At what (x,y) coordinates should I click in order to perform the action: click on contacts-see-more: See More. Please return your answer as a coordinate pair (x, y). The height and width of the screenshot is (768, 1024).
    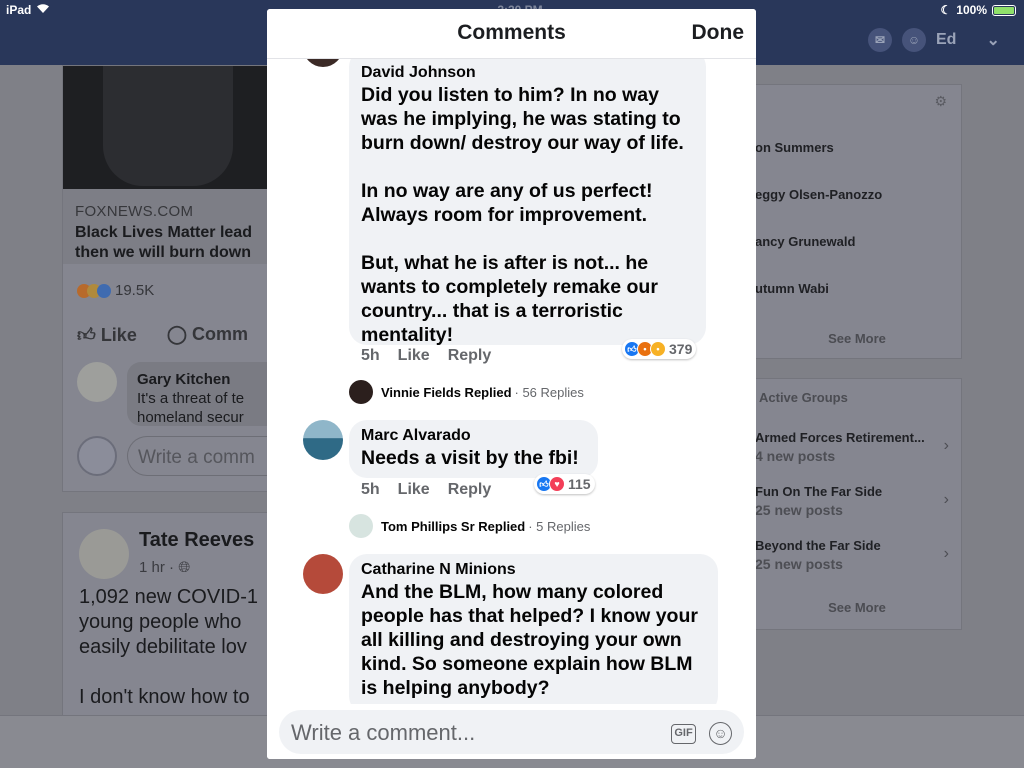
    Looking at the image, I should click on (857, 338).